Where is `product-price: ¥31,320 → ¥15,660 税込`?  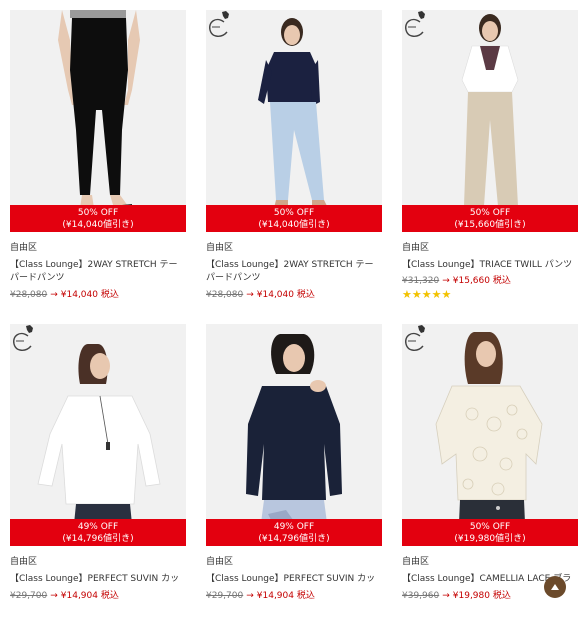 product-price: ¥31,320 → ¥15,660 税込 is located at coordinates (490, 280).